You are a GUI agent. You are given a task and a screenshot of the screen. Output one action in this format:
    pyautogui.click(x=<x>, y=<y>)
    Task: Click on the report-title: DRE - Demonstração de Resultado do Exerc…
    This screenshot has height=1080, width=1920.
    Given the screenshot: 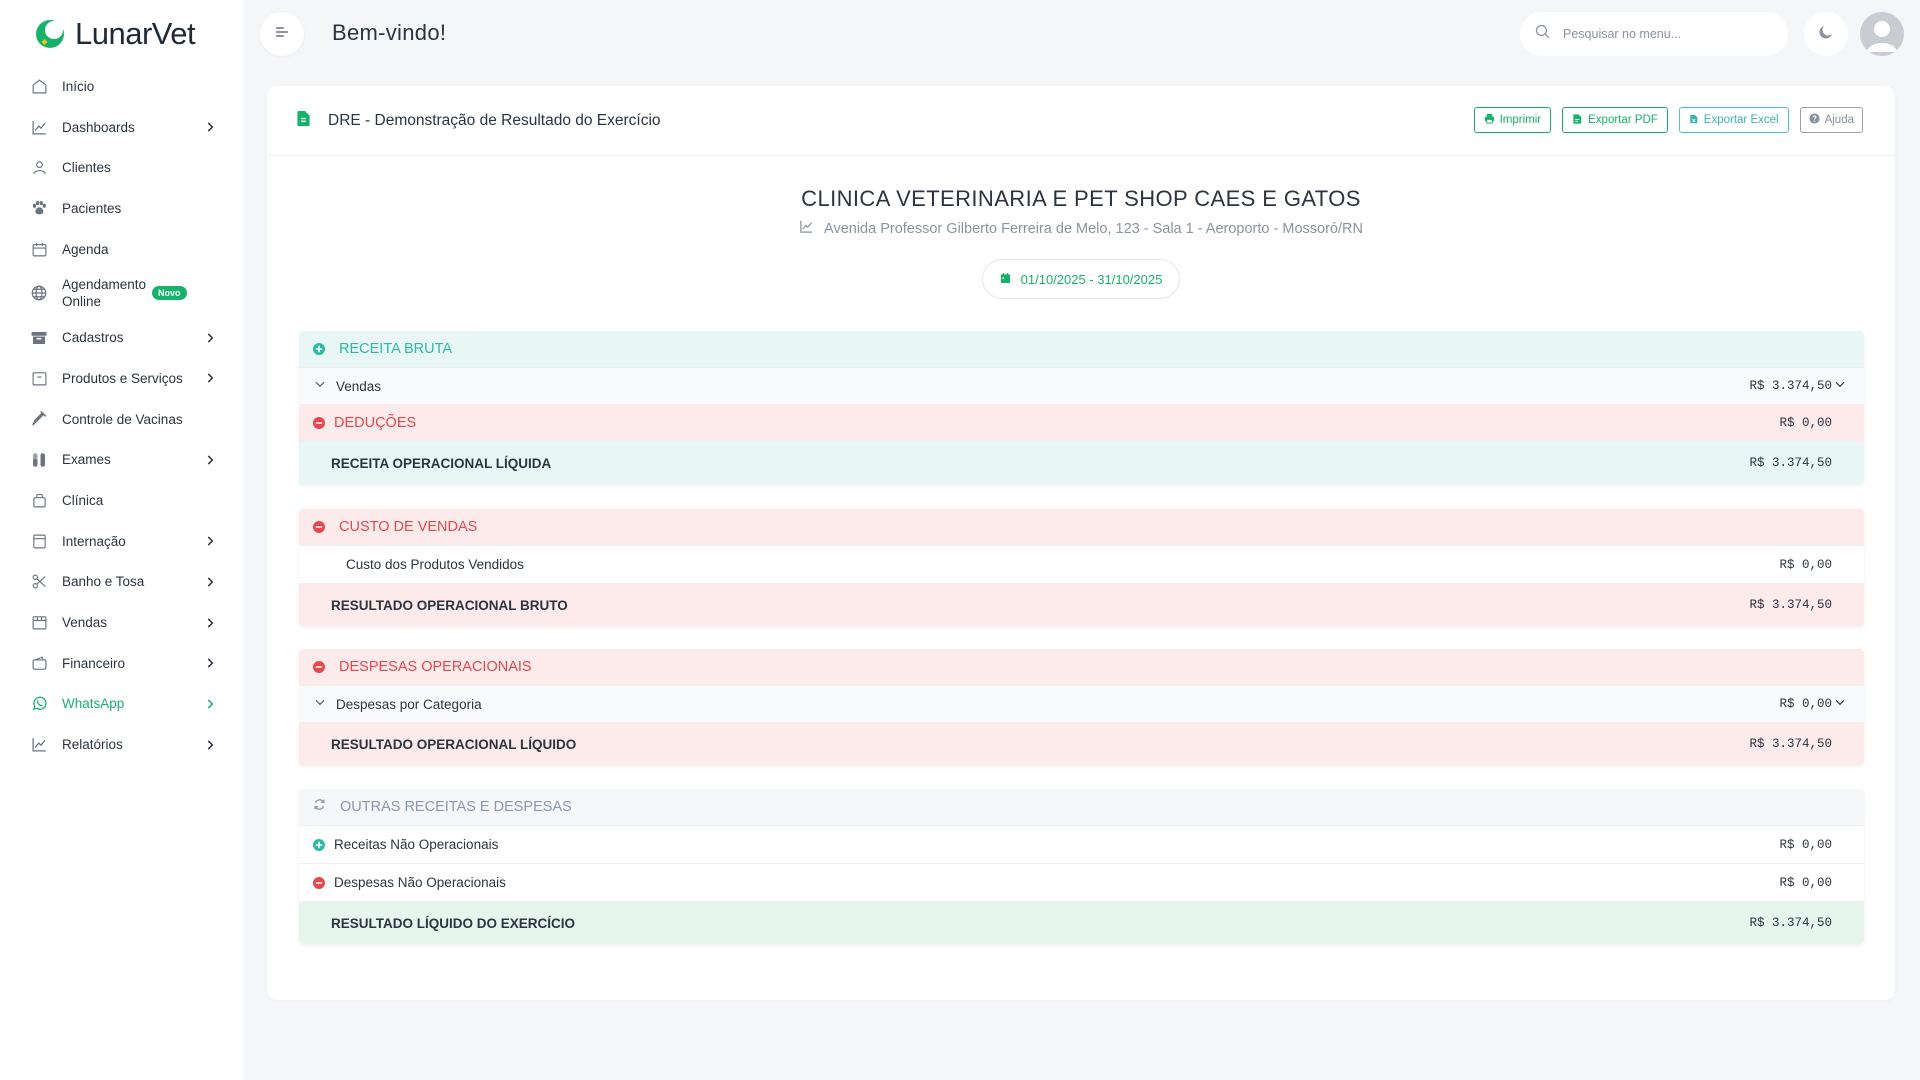 What is the action you would take?
    pyautogui.click(x=494, y=120)
    